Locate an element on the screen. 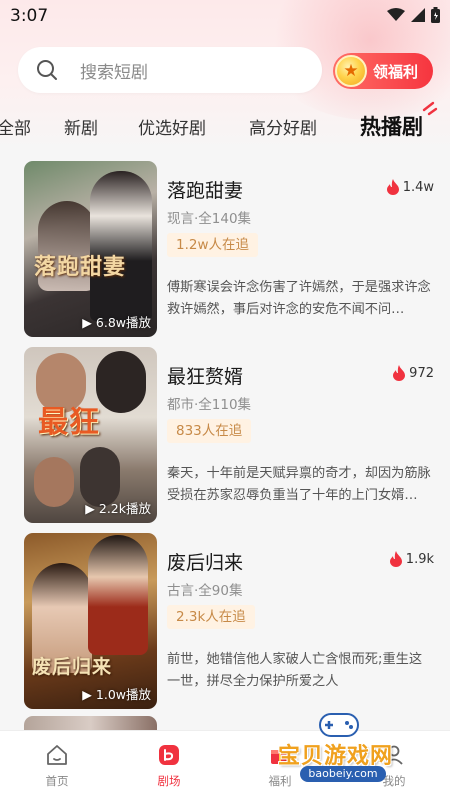 The height and width of the screenshot is (800, 450). welfare-button: ★ 领福利 is located at coordinates (383, 71).